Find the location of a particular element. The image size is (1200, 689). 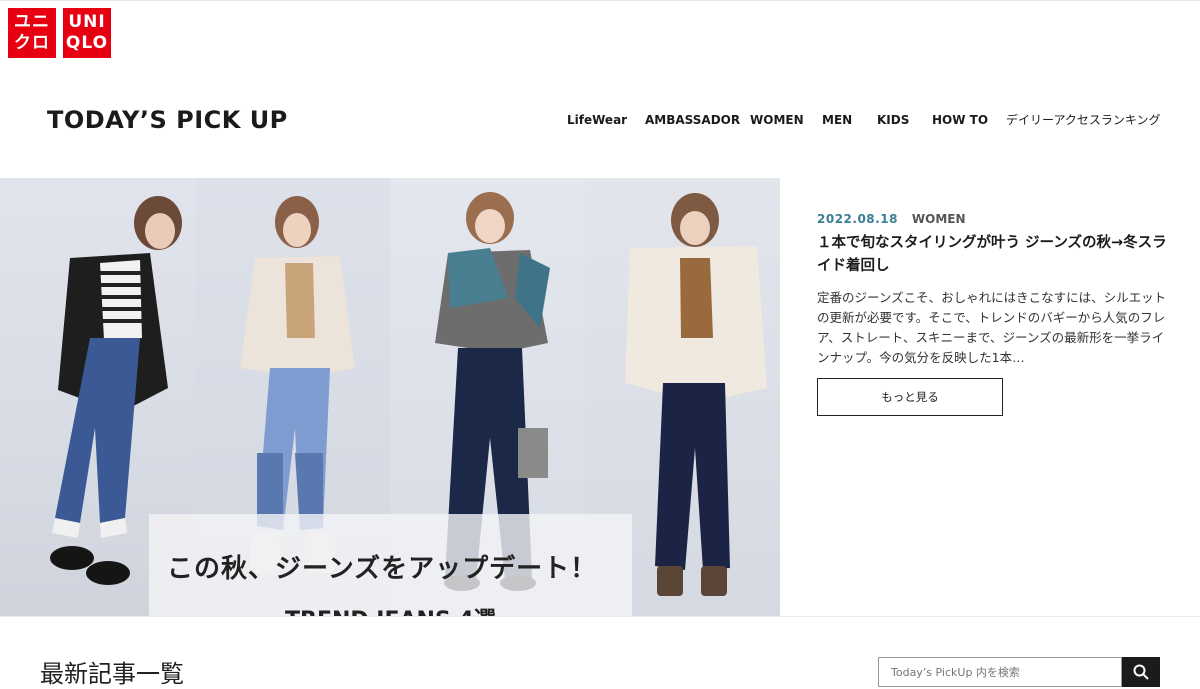

logo-text-line: QLO is located at coordinates (87, 43).